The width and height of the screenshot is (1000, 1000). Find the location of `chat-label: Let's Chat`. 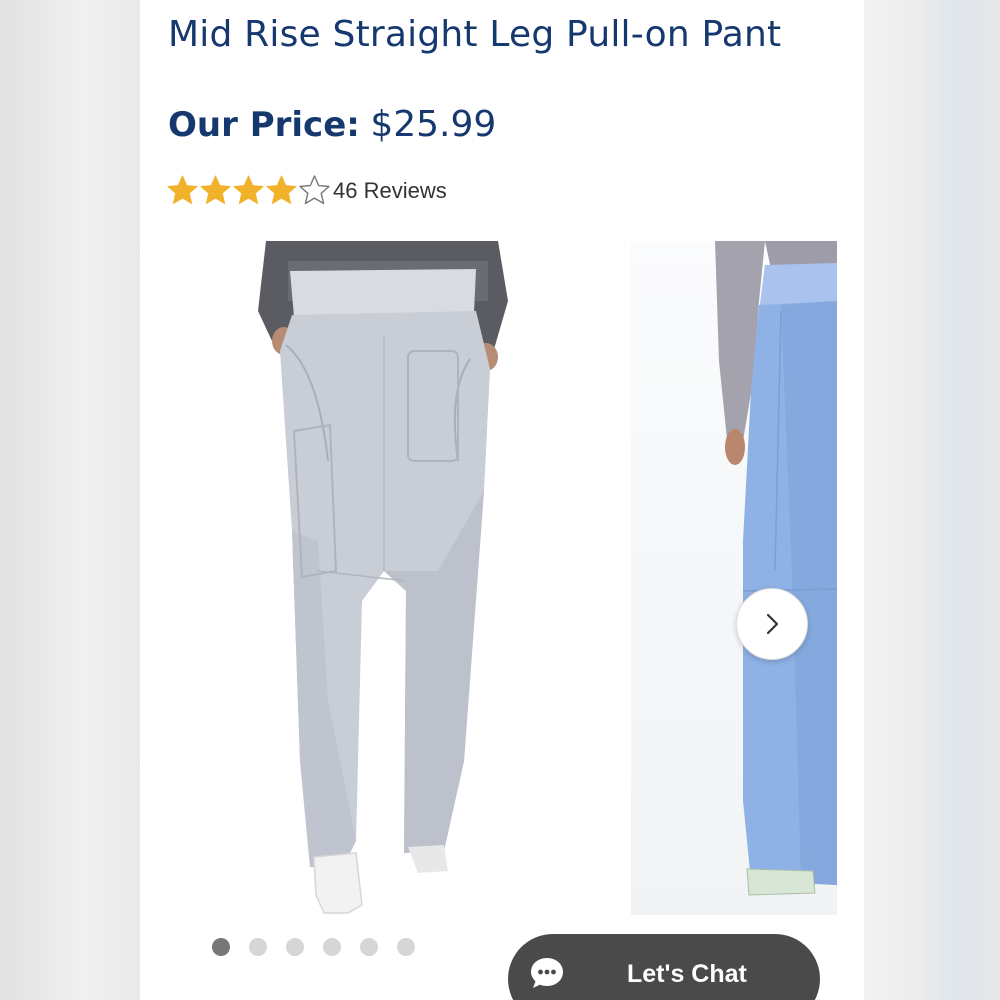

chat-label: Let's Chat is located at coordinates (687, 974).